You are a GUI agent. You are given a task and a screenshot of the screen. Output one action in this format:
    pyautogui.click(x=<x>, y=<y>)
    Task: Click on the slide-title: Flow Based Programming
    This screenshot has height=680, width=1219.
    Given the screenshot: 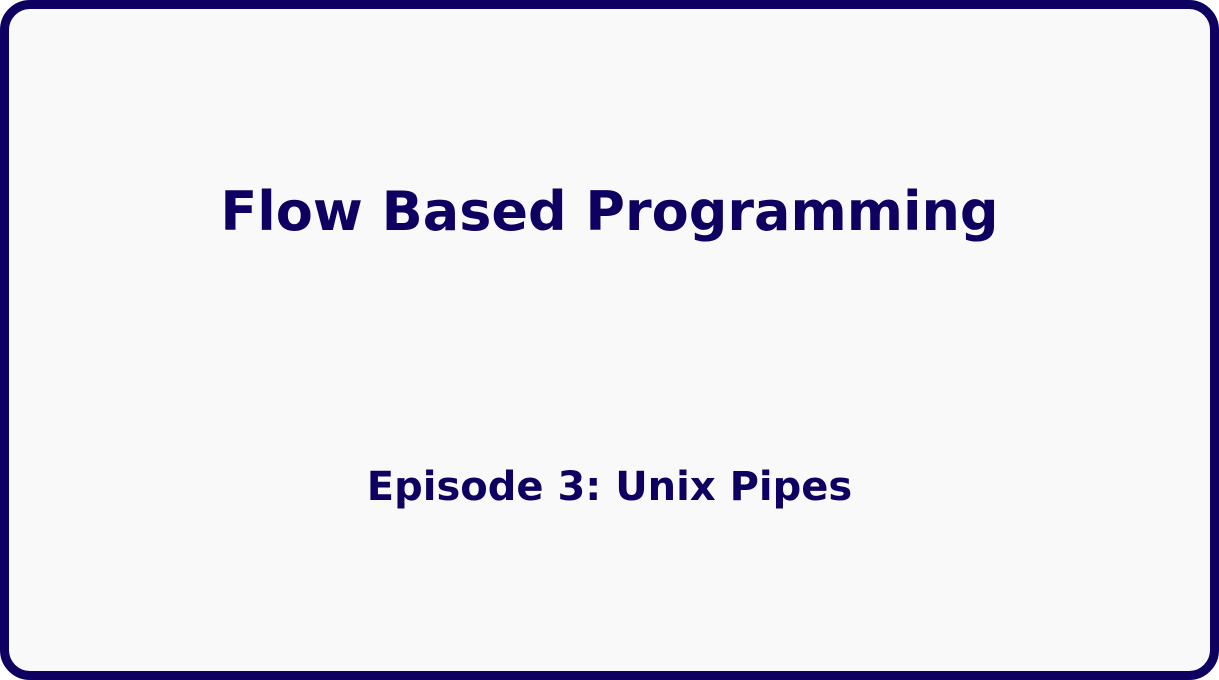 What is the action you would take?
    pyautogui.click(x=609, y=211)
    